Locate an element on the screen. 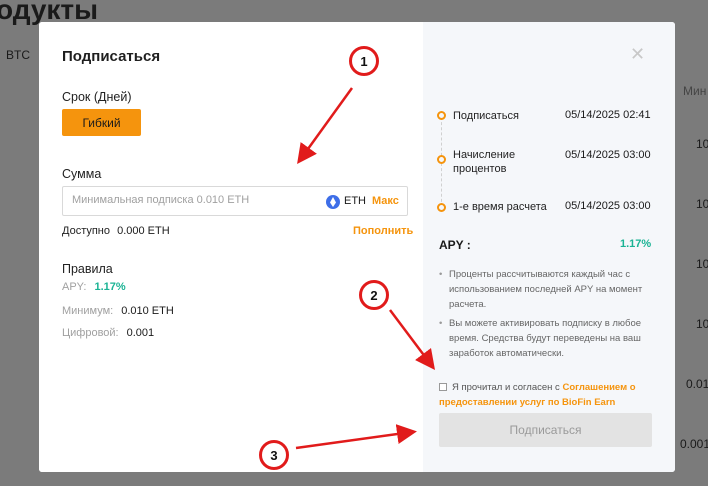 The height and width of the screenshot is (486, 708). apy-label: APY : is located at coordinates (455, 245).